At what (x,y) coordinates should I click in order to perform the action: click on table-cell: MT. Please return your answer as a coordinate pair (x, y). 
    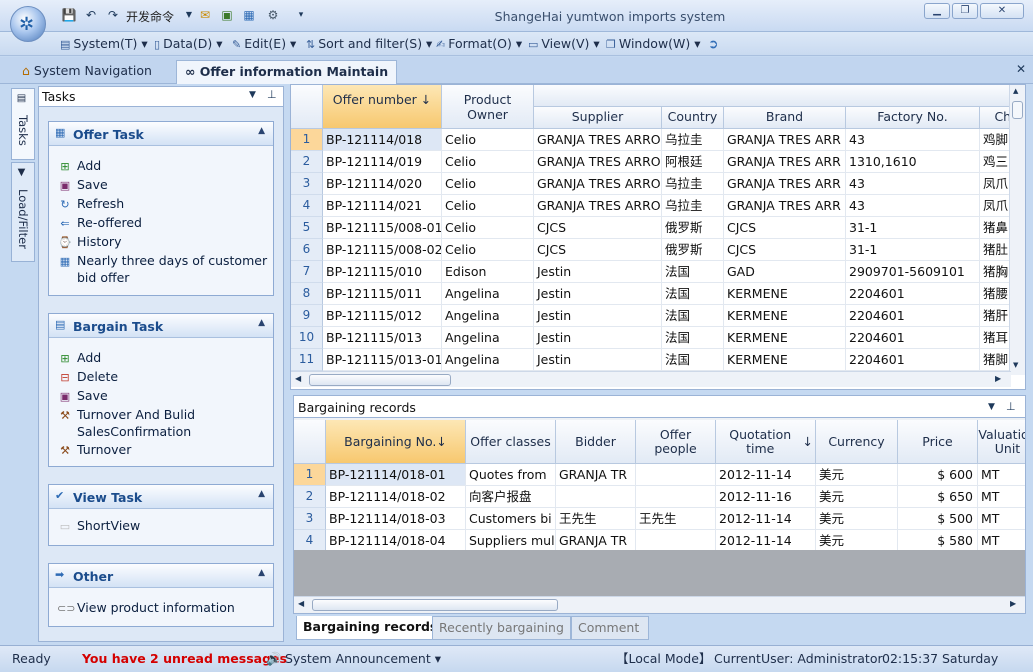
    Looking at the image, I should click on (1001, 497).